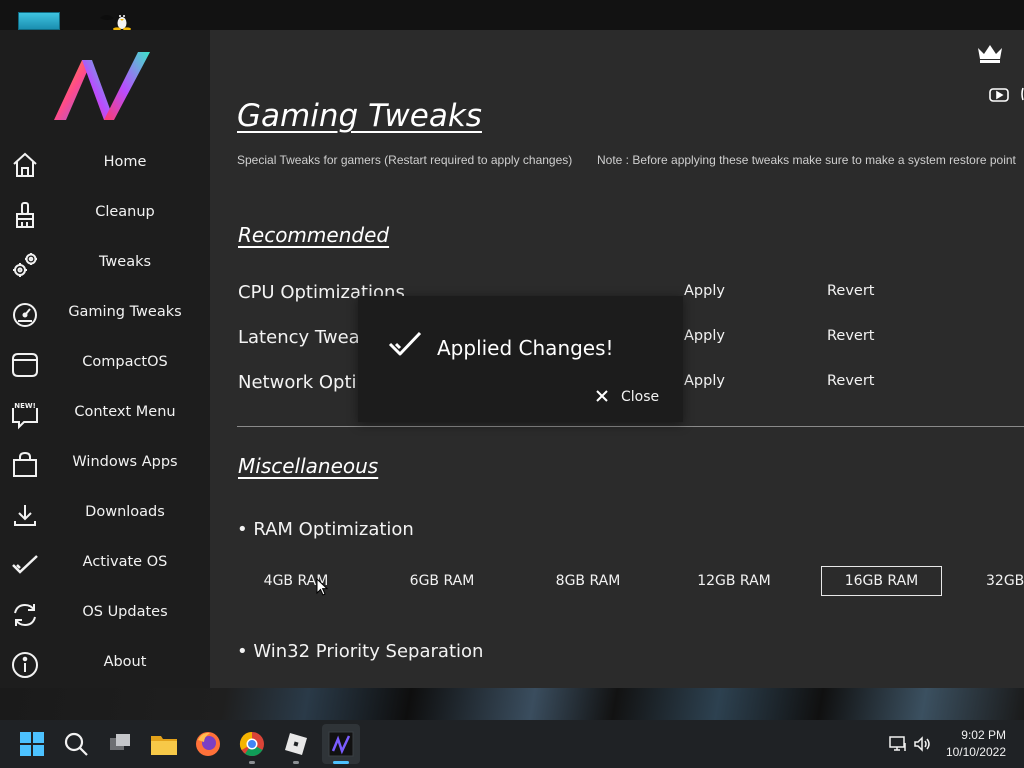 The image size is (1024, 768). Describe the element at coordinates (881, 581) in the screenshot. I see `ram-option-16gb: 16GB RAM` at that location.